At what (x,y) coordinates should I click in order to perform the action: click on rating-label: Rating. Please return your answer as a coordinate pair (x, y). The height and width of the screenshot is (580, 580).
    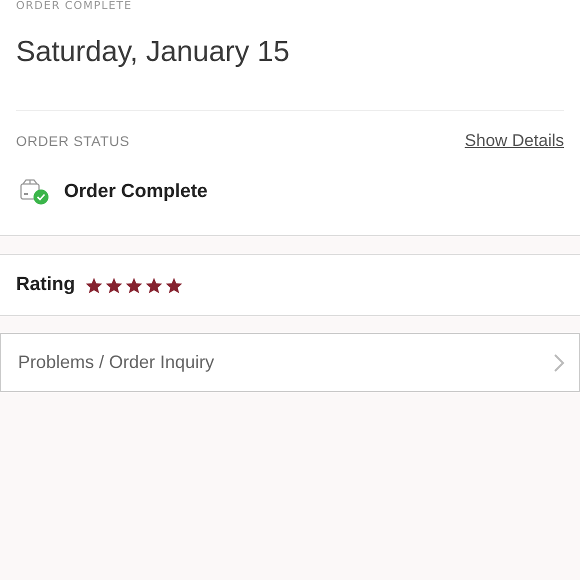
    Looking at the image, I should click on (46, 285).